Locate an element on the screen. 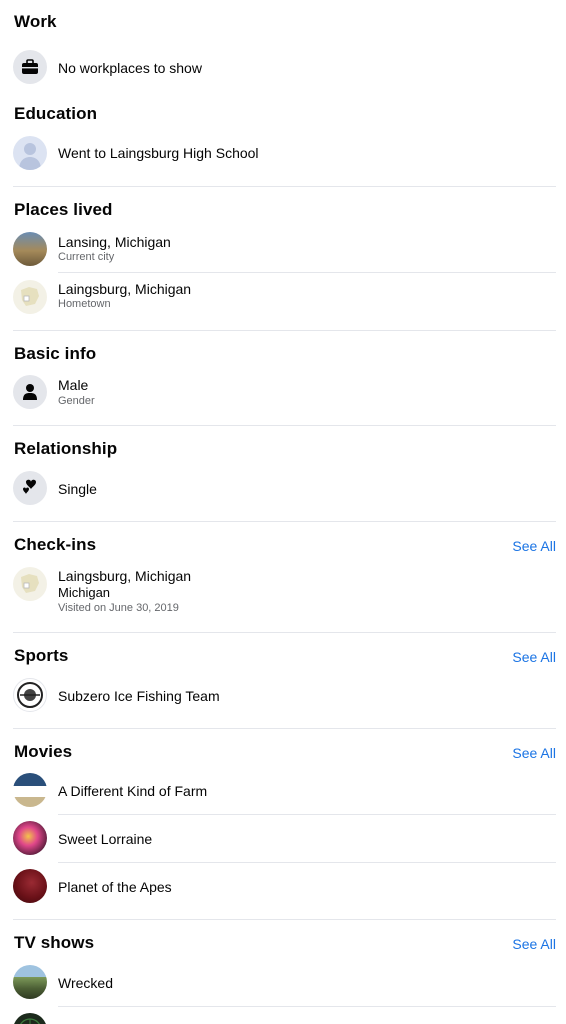 This screenshot has width=566, height=1024. place-name: Laingsburg, Michigan is located at coordinates (125, 289).